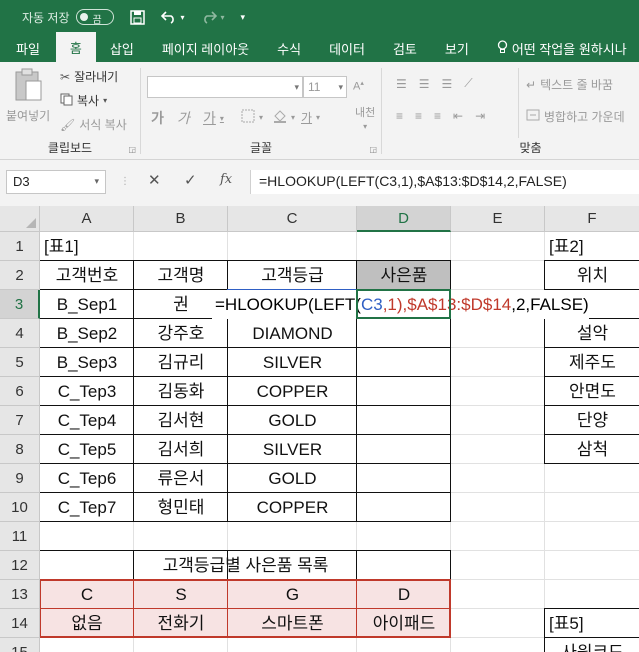 Image resolution: width=639 pixels, height=652 pixels. Describe the element at coordinates (181, 623) in the screenshot. I see `cell-b14: 전화기` at that location.